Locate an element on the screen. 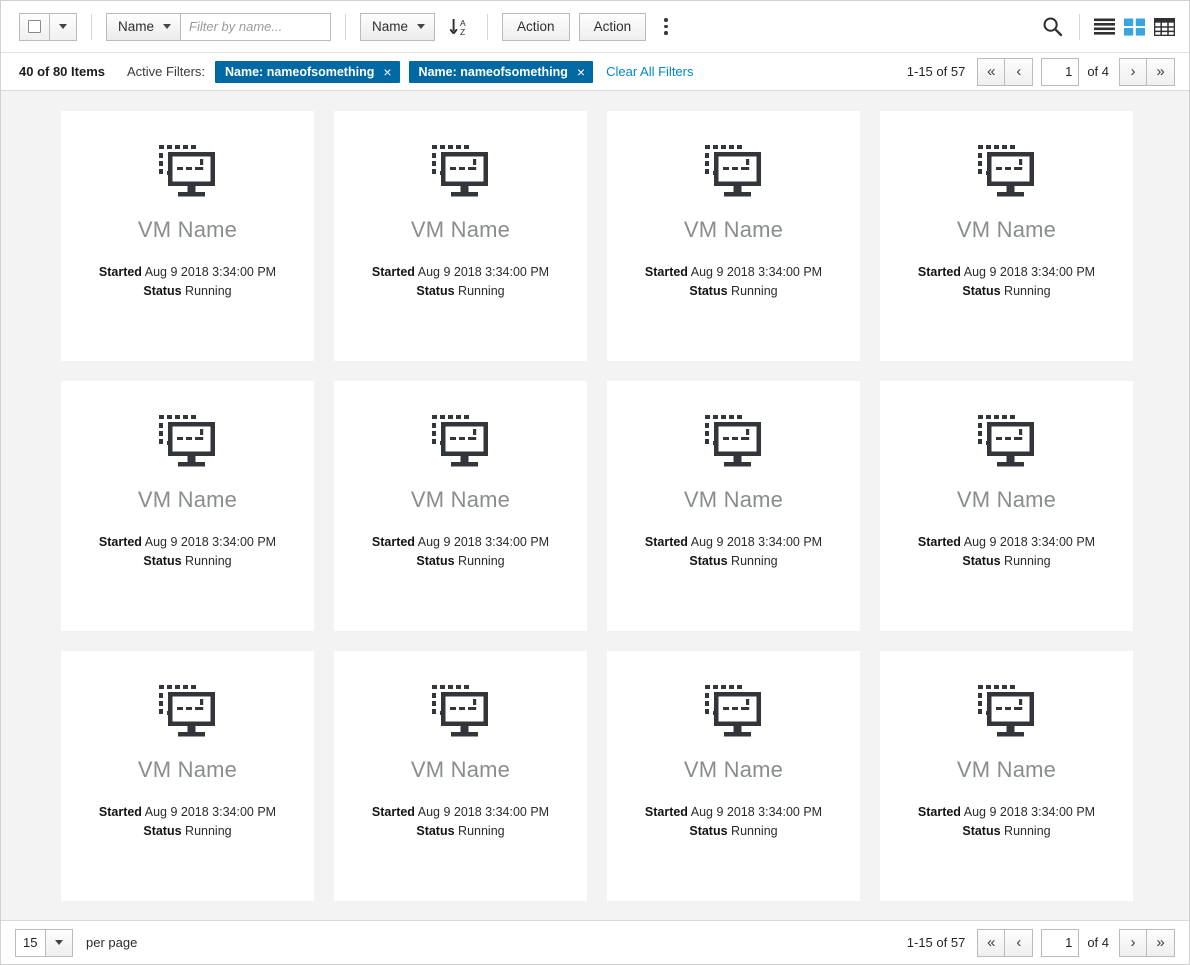 This screenshot has height=965, width=1190. search-icon is located at coordinates (1053, 27).